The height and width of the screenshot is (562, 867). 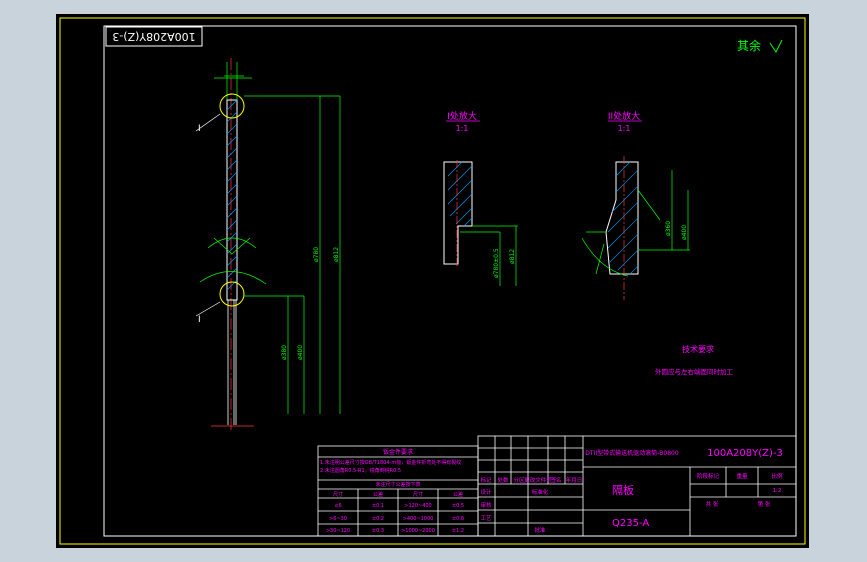 What do you see at coordinates (503, 480) in the screenshot?
I see `rev-head-2: 处数` at bounding box center [503, 480].